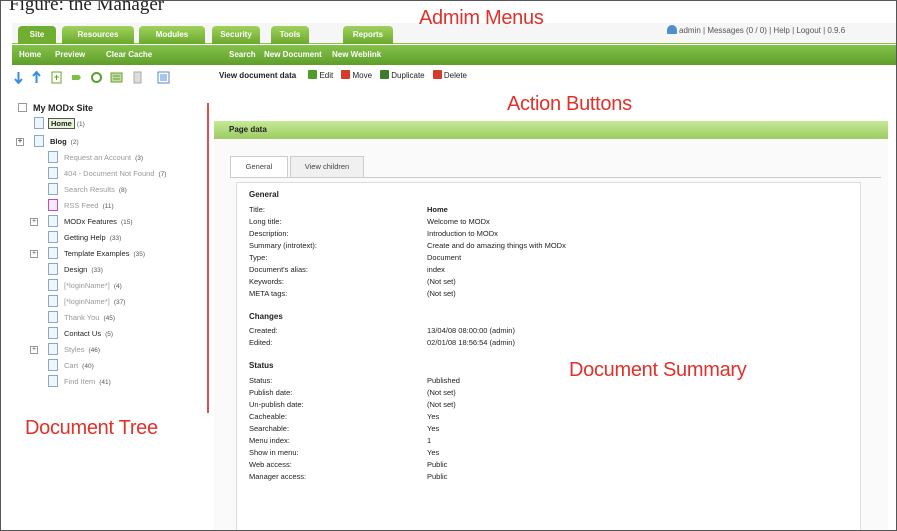 The width and height of the screenshot is (897, 531). I want to click on user-icon, so click(672, 29).